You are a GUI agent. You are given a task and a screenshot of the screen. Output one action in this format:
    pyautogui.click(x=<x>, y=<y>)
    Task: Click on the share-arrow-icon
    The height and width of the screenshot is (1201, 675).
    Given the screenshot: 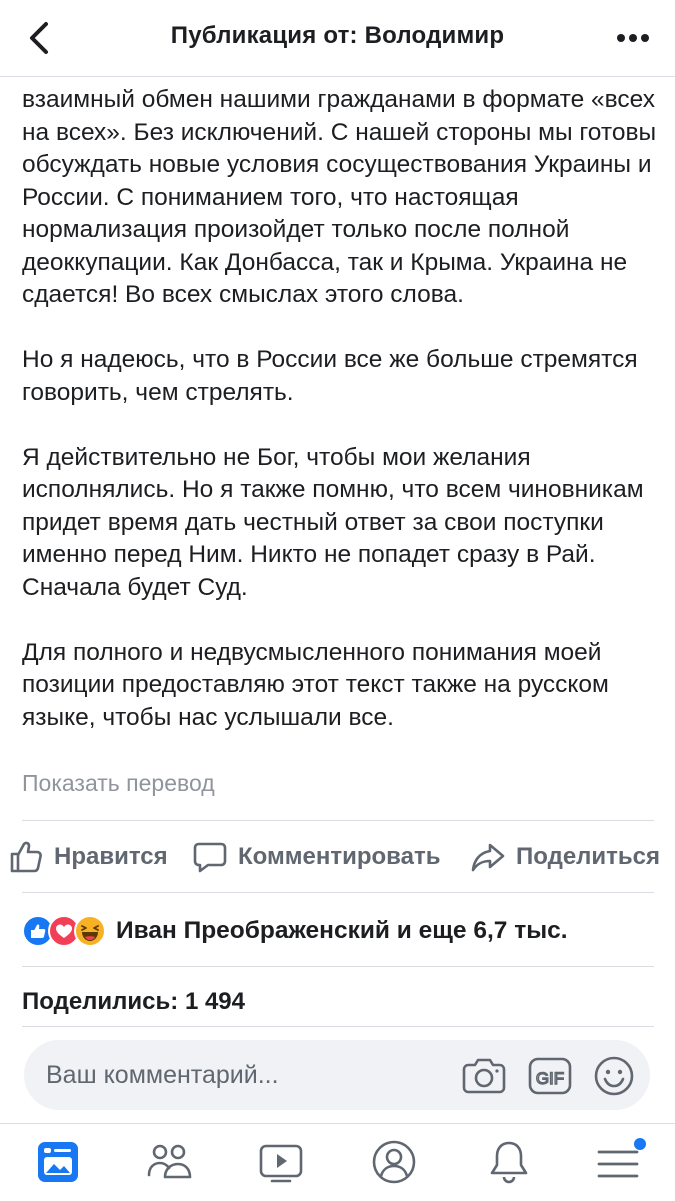 What is the action you would take?
    pyautogui.click(x=488, y=857)
    